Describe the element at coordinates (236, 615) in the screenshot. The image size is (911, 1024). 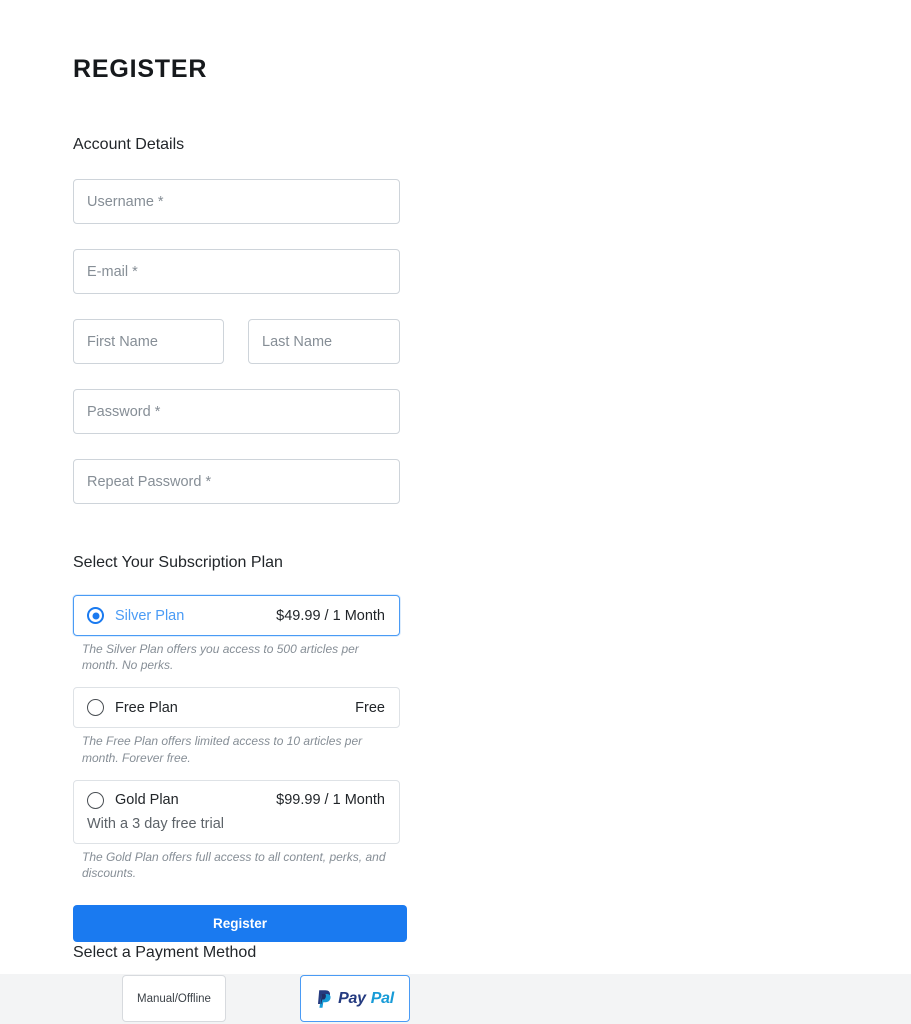
I see `plan-option-silver: Silver Plan $49.99 / 1 Month` at that location.